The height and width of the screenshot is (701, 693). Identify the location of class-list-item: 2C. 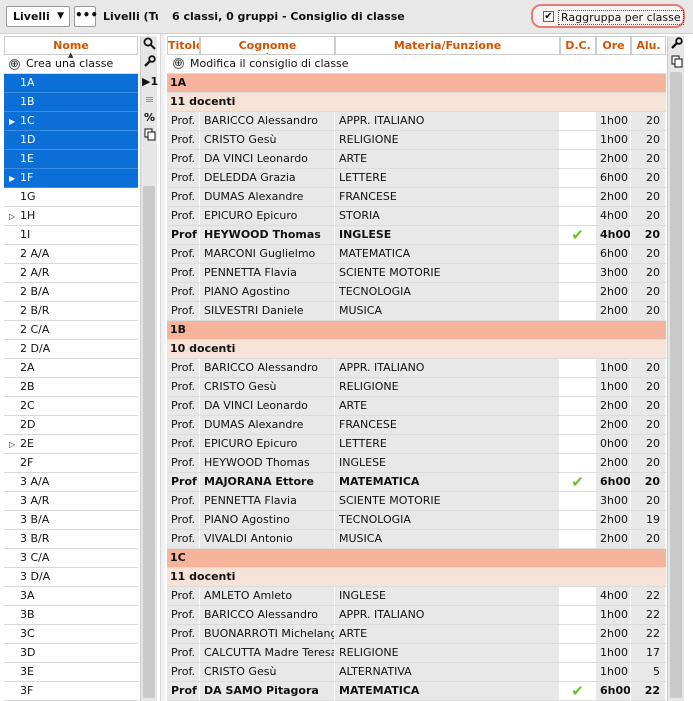
(71, 406).